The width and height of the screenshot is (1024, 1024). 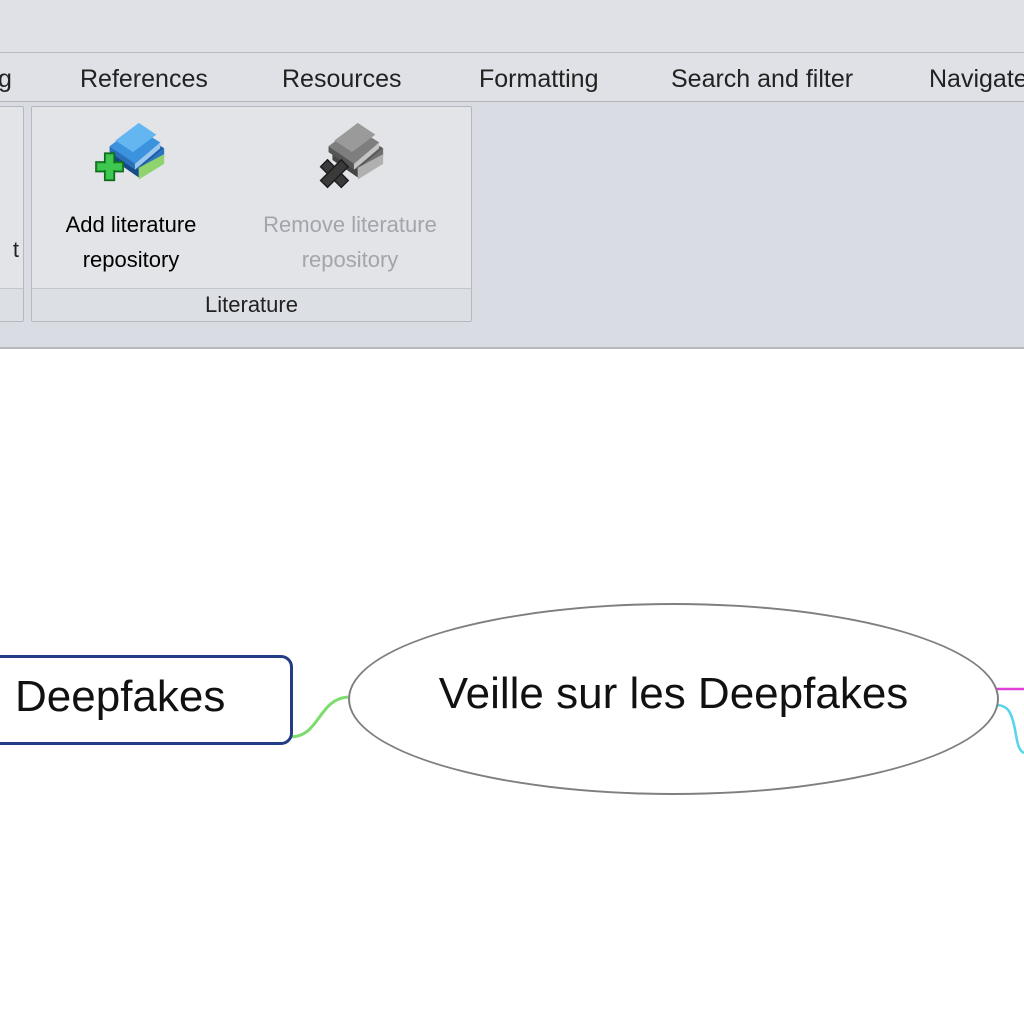 I want to click on central-node-text: Veille sur les Deepfakes, so click(x=673, y=693).